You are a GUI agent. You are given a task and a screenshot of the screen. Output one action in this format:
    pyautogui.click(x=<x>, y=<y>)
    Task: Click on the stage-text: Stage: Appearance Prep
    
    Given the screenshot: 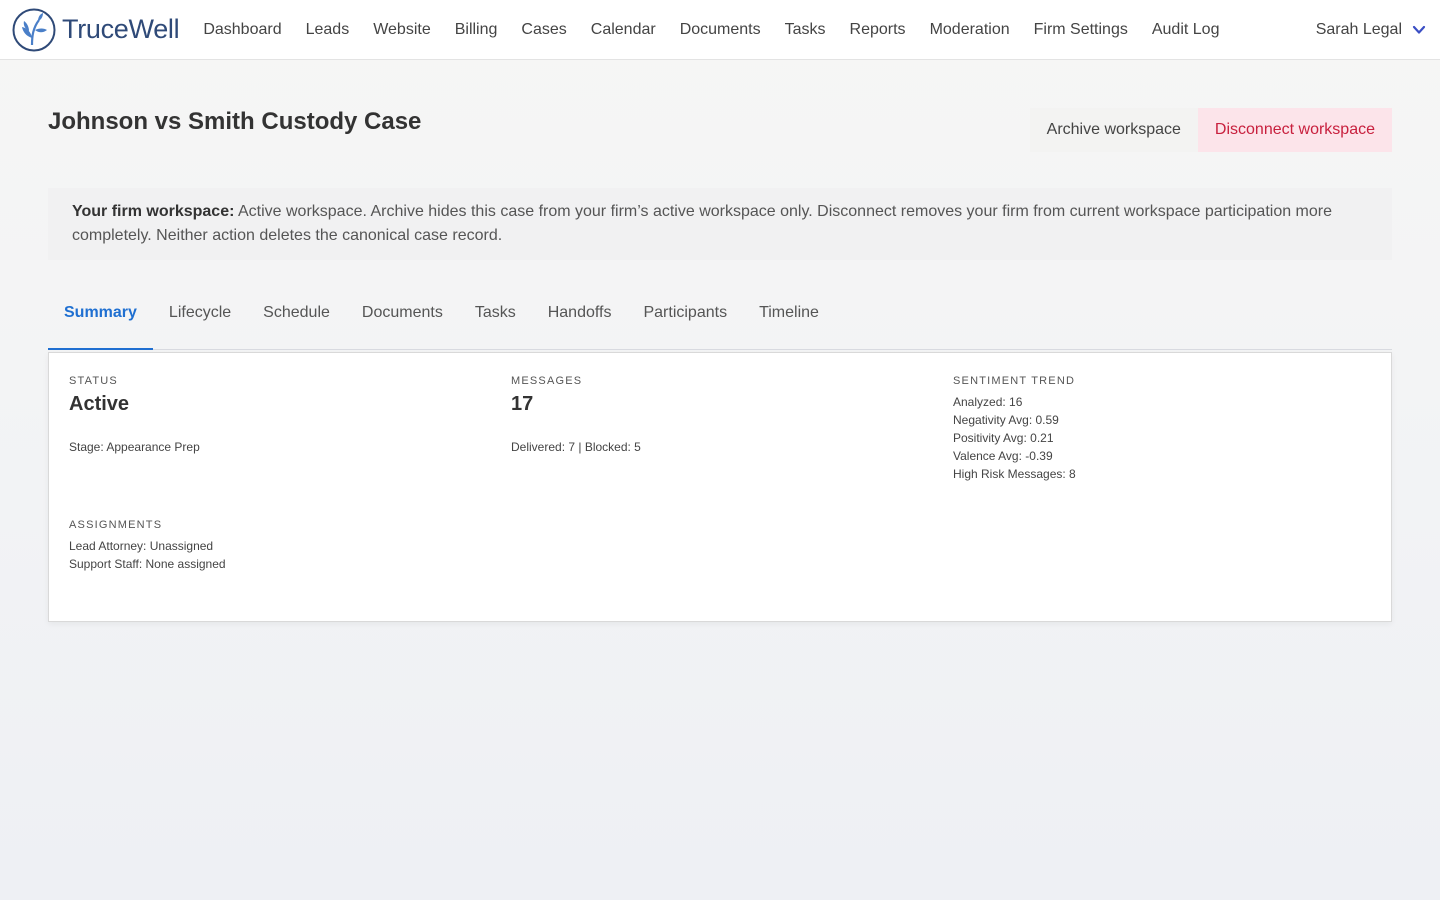 What is the action you would take?
    pyautogui.click(x=134, y=447)
    